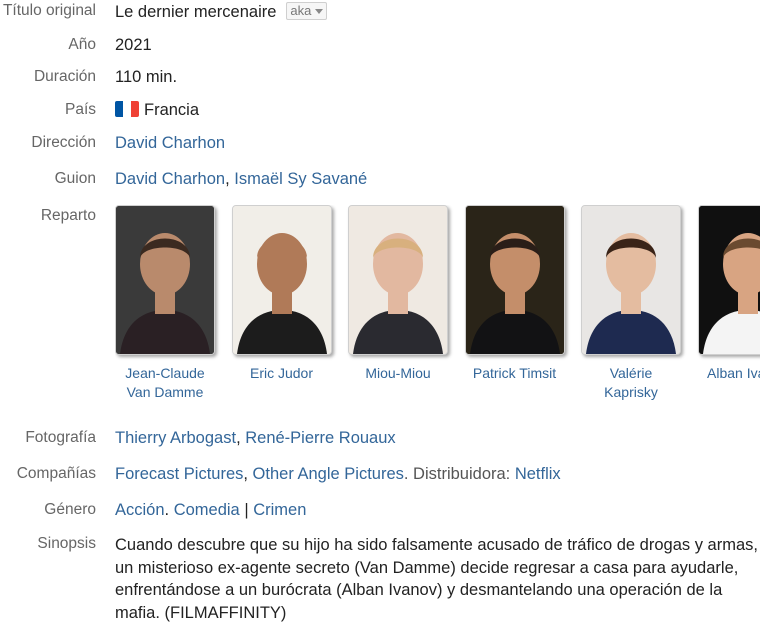 This screenshot has width=760, height=624. Describe the element at coordinates (459, 474) in the screenshot. I see `distributor-label: . Distribuidora:` at that location.